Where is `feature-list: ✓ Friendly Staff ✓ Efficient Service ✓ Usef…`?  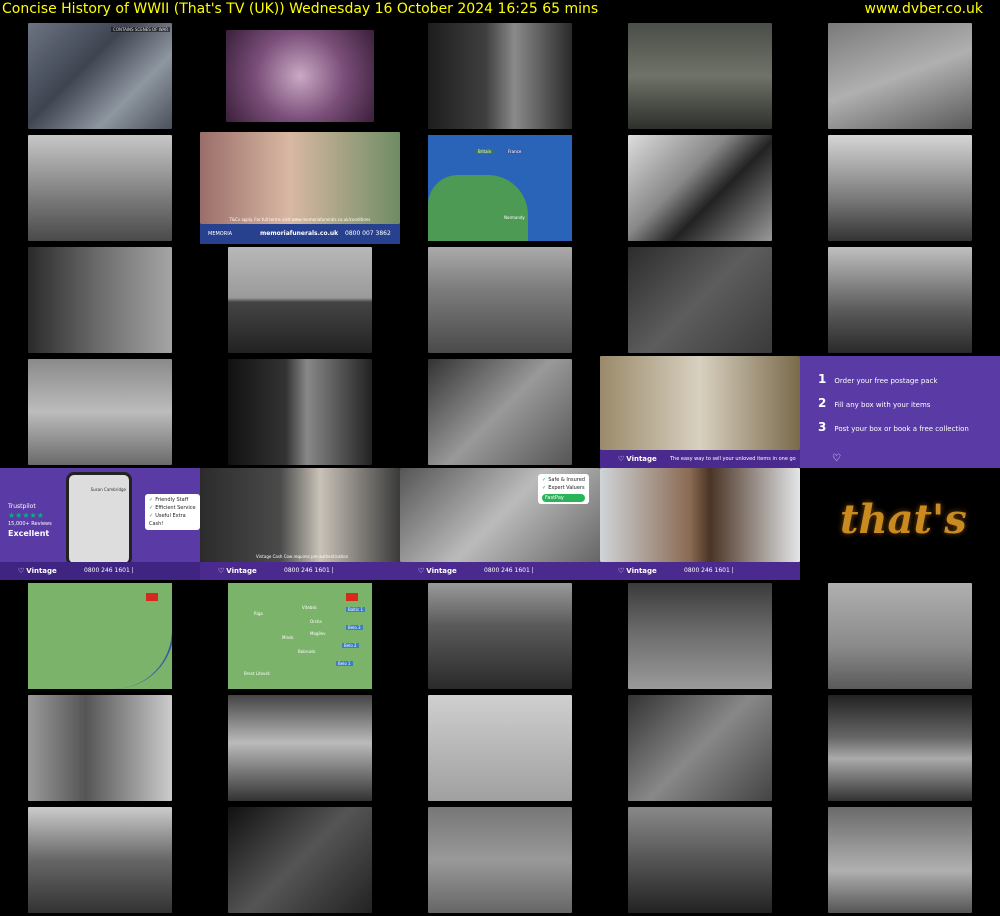 feature-list: ✓ Friendly Staff ✓ Efficient Service ✓ Usef… is located at coordinates (172, 512).